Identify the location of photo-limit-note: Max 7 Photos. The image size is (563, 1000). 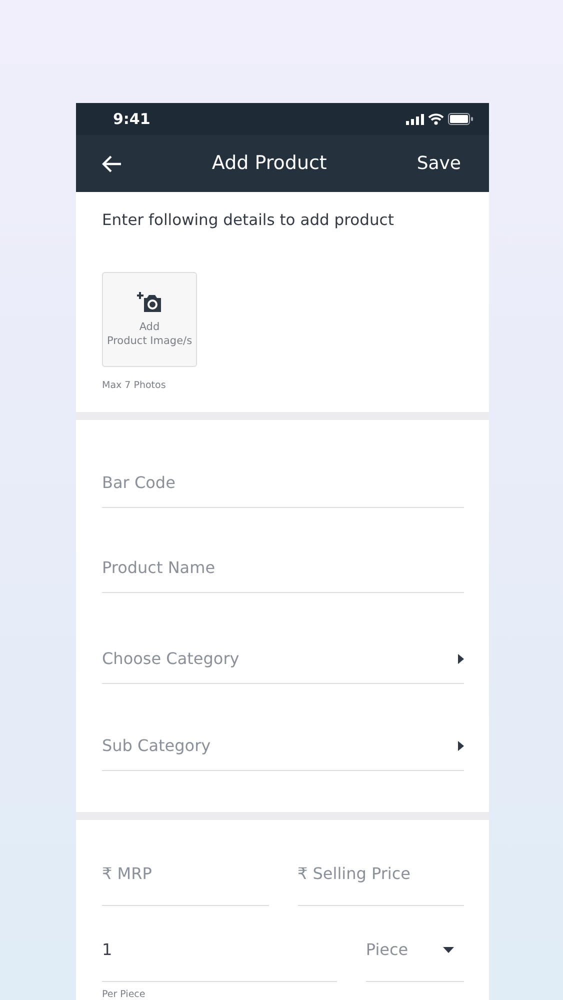
(134, 386).